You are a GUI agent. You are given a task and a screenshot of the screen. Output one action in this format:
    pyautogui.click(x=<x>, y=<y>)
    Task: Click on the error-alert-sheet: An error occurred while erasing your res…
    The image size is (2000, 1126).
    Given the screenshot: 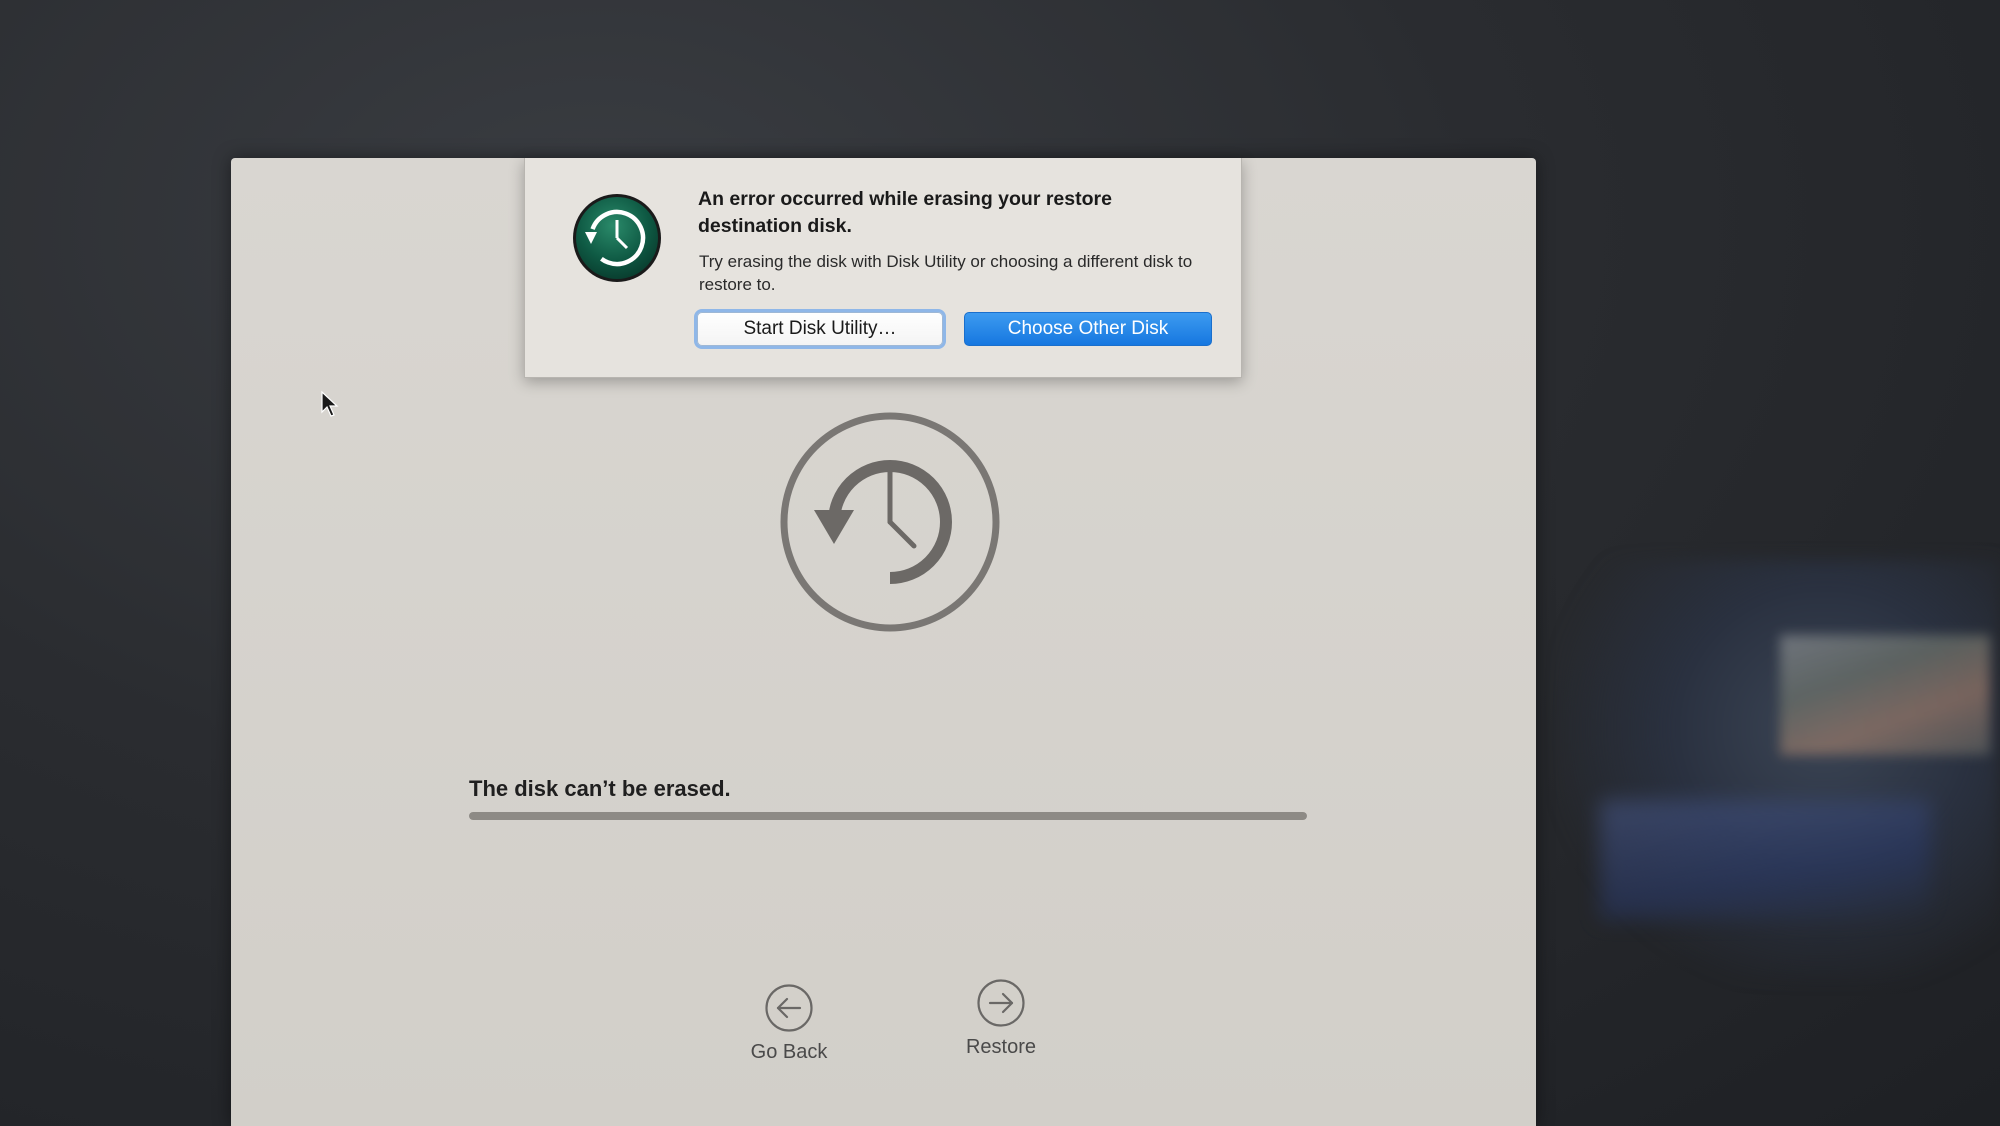 What is the action you would take?
    pyautogui.click(x=883, y=268)
    